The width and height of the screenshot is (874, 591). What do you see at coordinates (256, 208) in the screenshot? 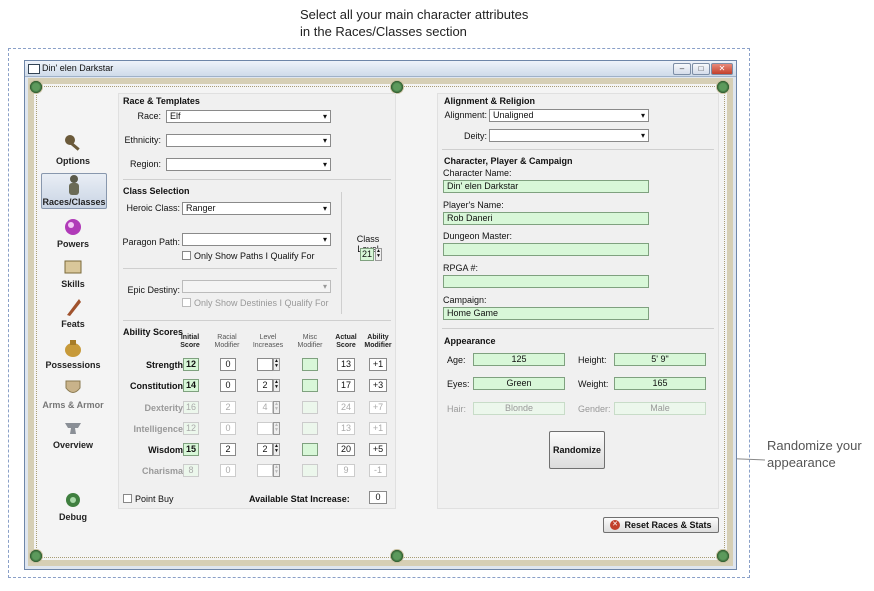
I see `heroic-class-dropdown: Ranger` at bounding box center [256, 208].